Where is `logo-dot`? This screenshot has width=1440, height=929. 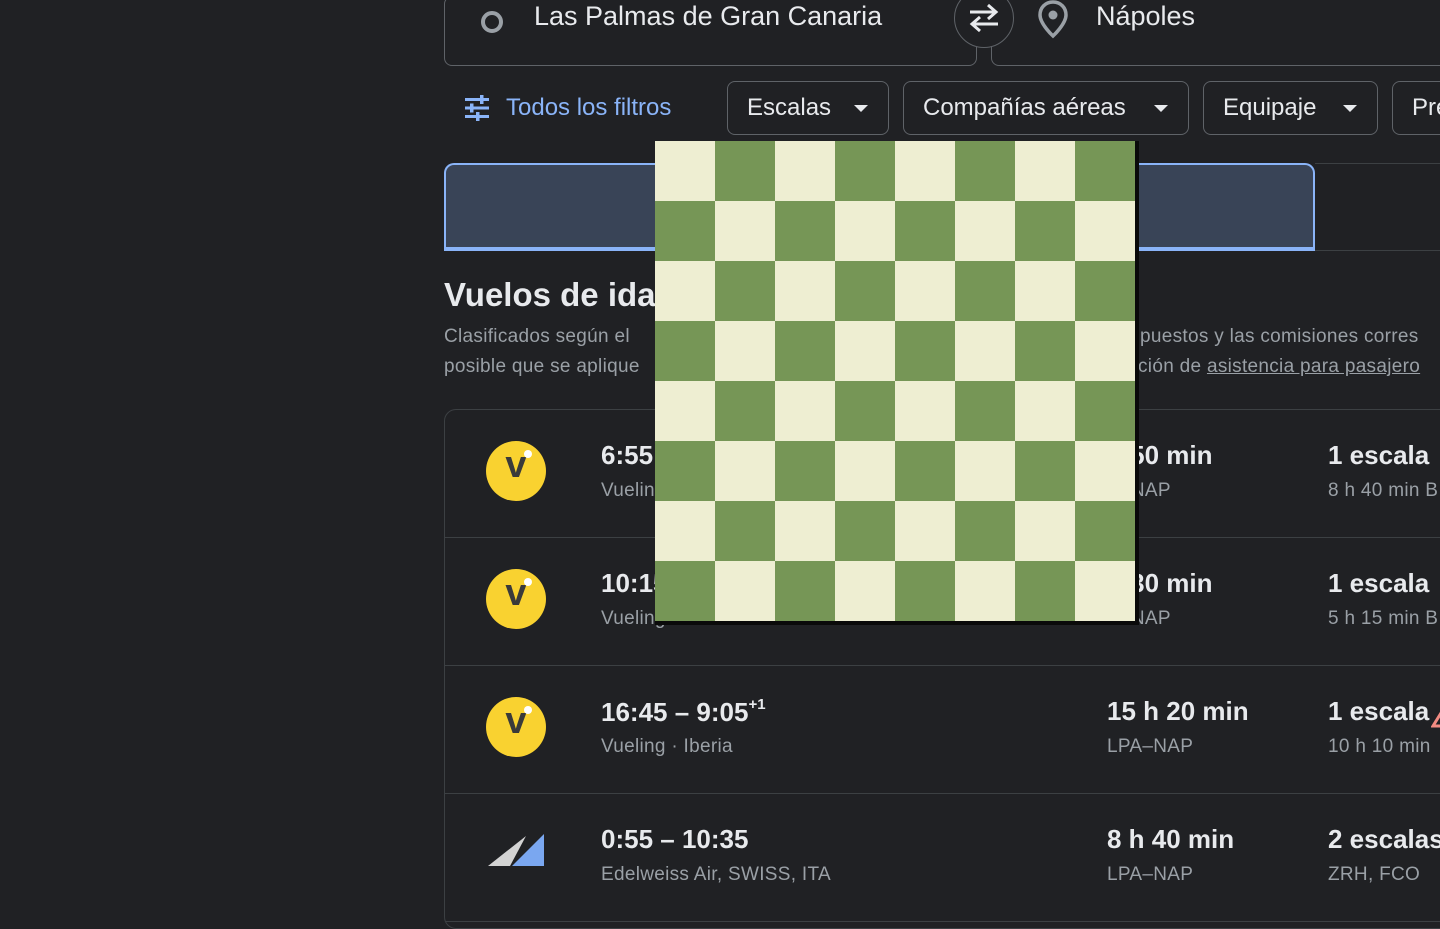 logo-dot is located at coordinates (528, 710).